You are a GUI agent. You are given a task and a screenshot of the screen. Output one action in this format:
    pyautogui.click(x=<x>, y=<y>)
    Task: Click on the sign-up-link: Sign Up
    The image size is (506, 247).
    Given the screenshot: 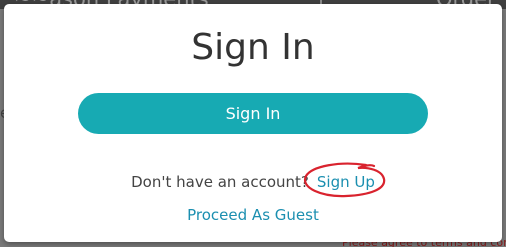 What is the action you would take?
    pyautogui.click(x=346, y=182)
    